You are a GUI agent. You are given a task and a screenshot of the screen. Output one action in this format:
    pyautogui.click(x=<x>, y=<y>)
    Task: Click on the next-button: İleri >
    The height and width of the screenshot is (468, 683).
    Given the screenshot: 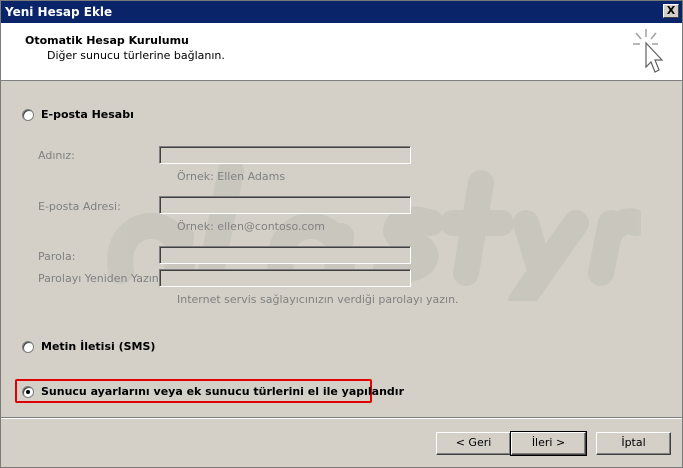 What is the action you would take?
    pyautogui.click(x=548, y=443)
    